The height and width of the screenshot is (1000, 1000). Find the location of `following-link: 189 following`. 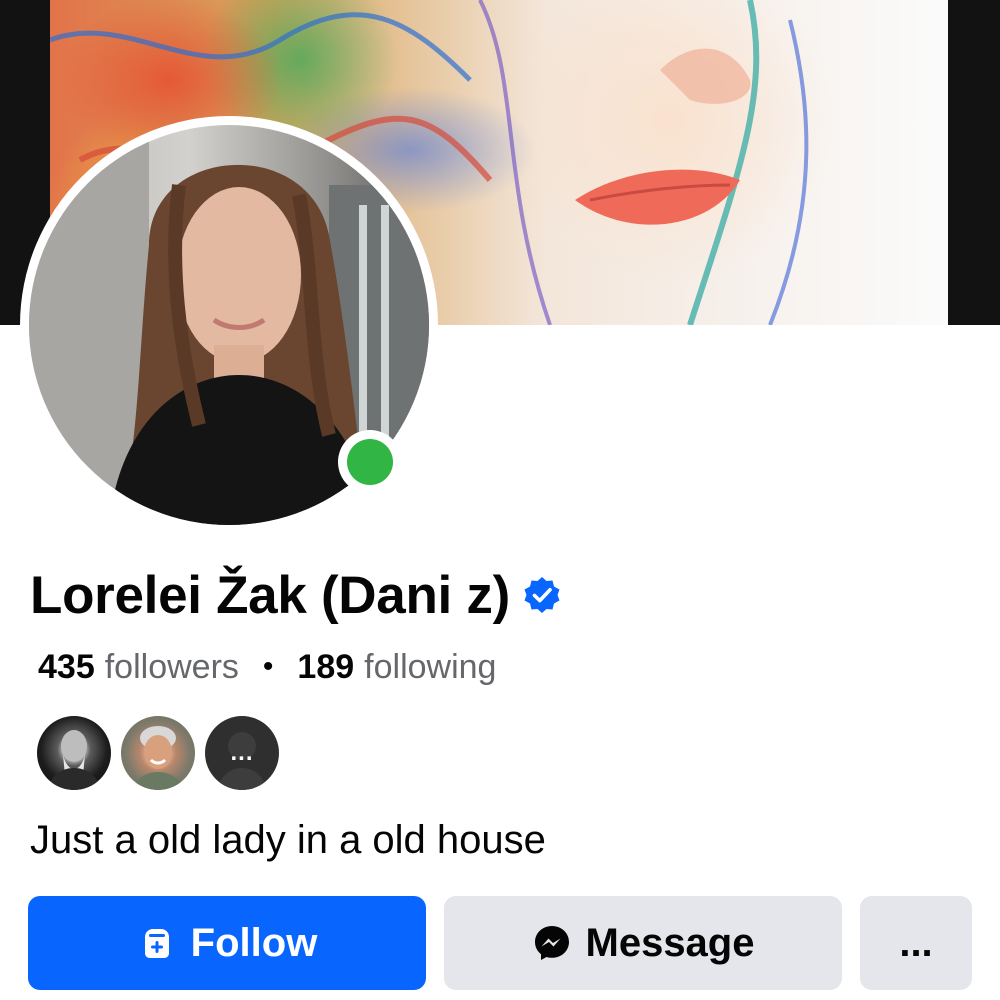

following-link: 189 following is located at coordinates (396, 667).